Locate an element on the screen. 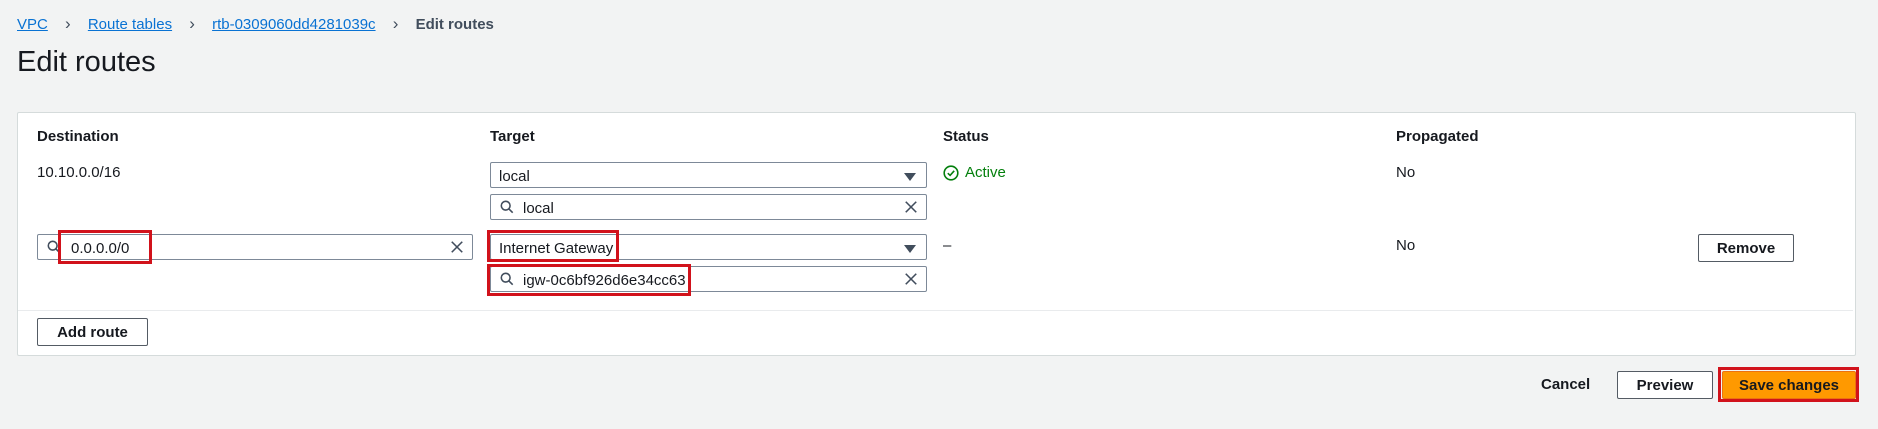  breadcrumb-route-table-id-link: rtb-0309060dd4281039c is located at coordinates (293, 24).